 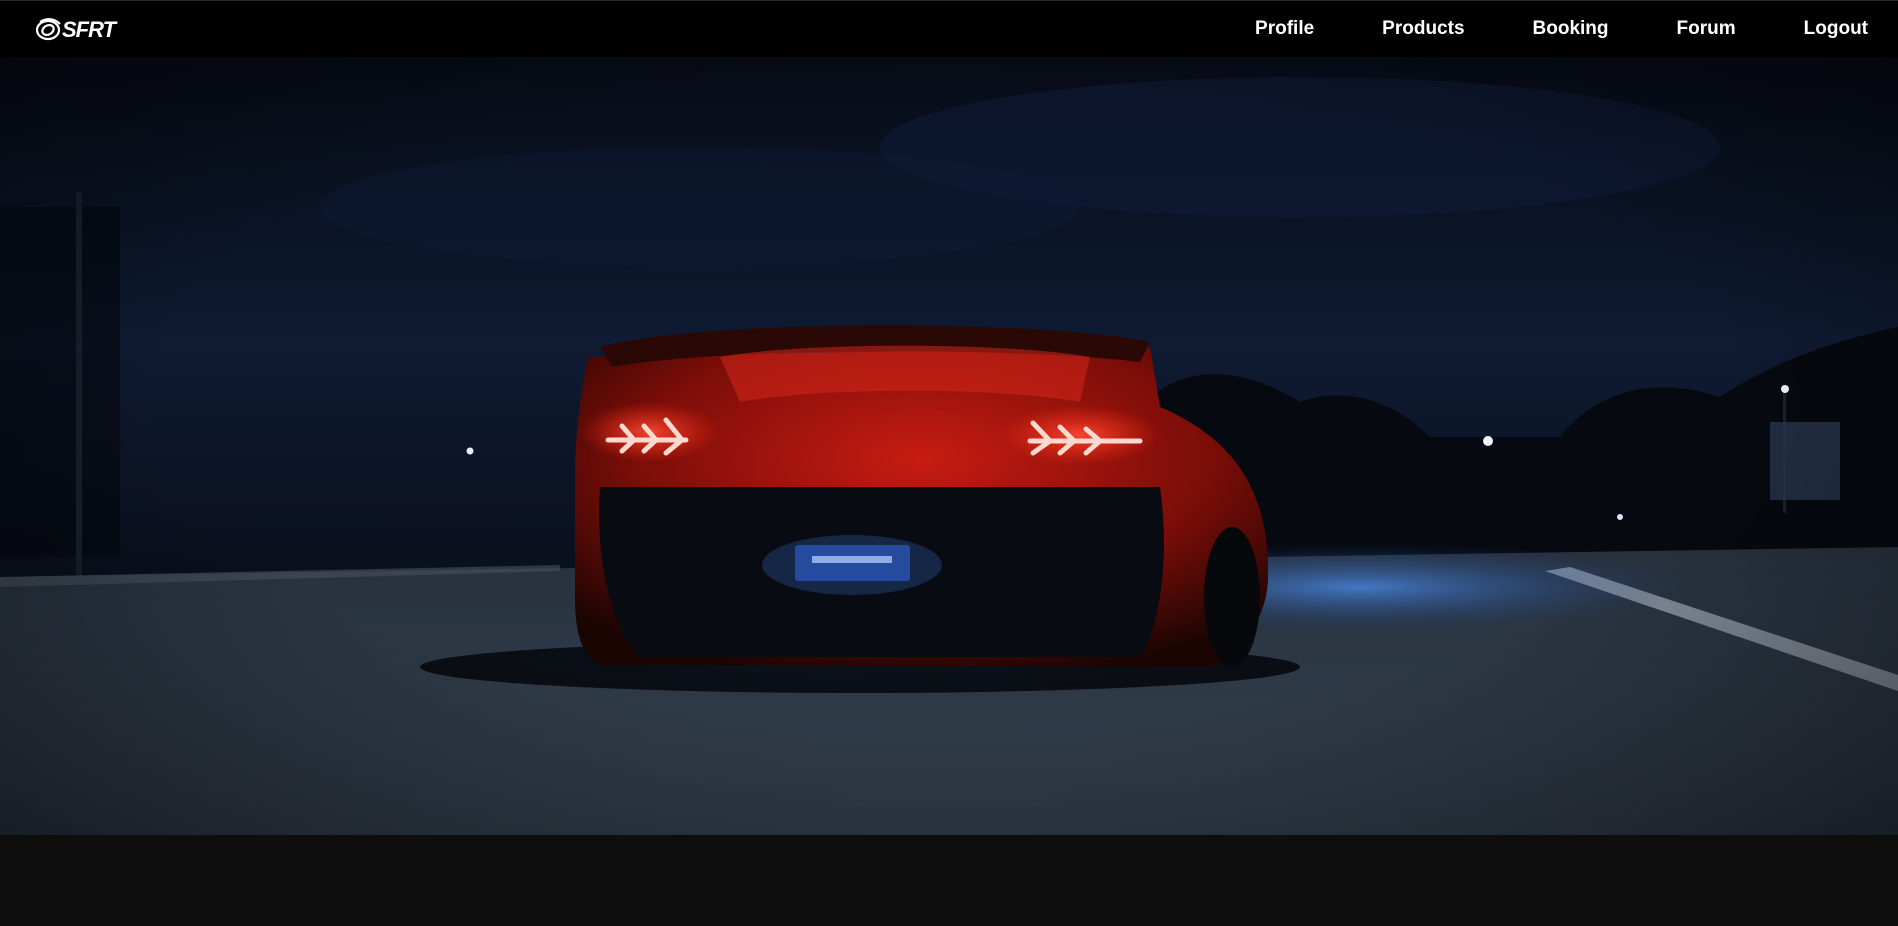 I want to click on footer-band, so click(x=949, y=880).